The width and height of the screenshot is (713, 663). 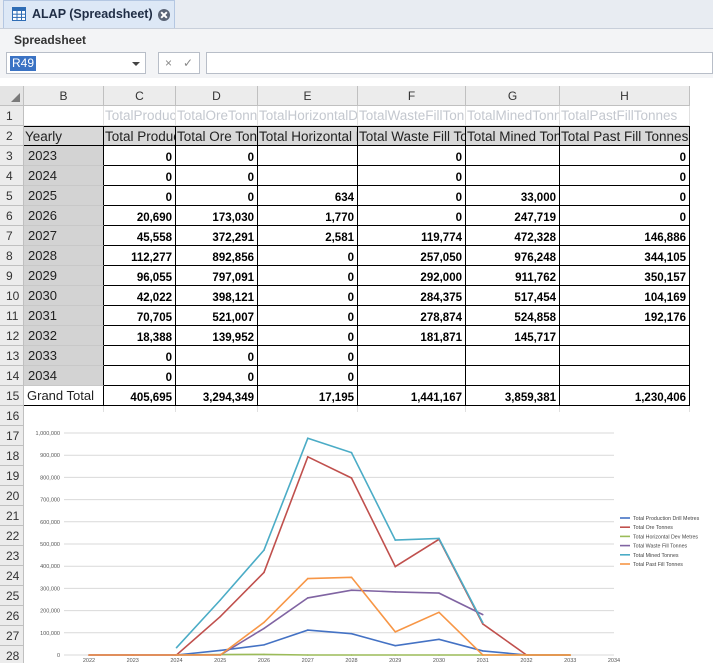 What do you see at coordinates (513, 96) in the screenshot?
I see `column-header: G` at bounding box center [513, 96].